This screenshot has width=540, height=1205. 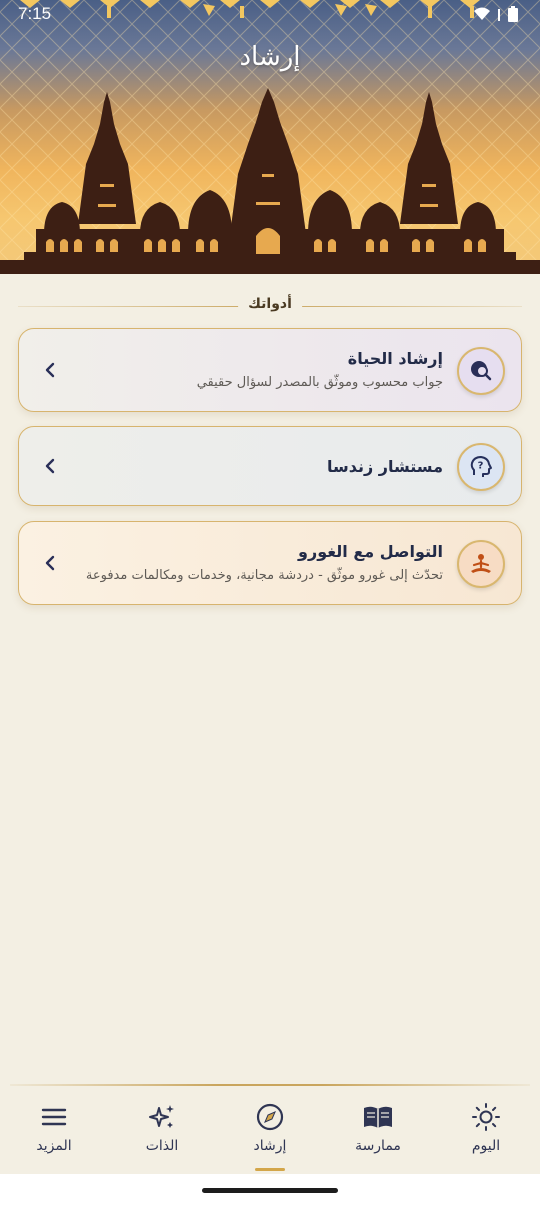 What do you see at coordinates (486, 1117) in the screenshot?
I see `sun-icon` at bounding box center [486, 1117].